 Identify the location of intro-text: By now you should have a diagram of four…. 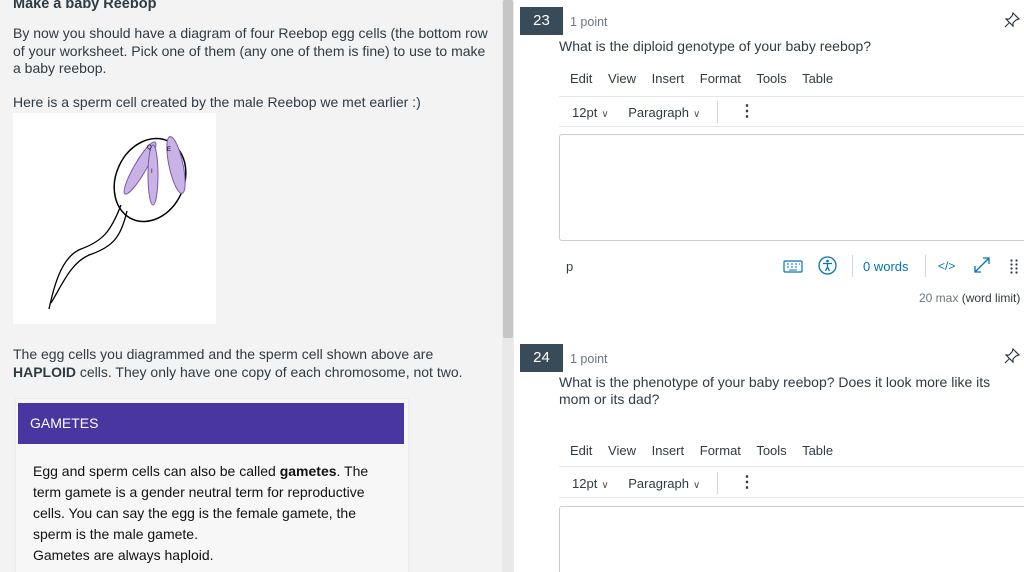
(250, 50).